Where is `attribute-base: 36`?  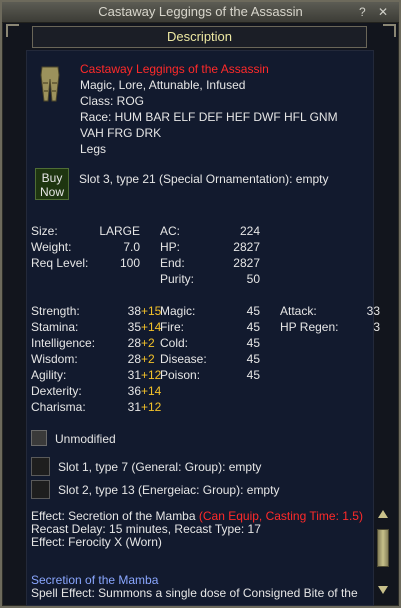 attribute-base: 36 is located at coordinates (134, 391).